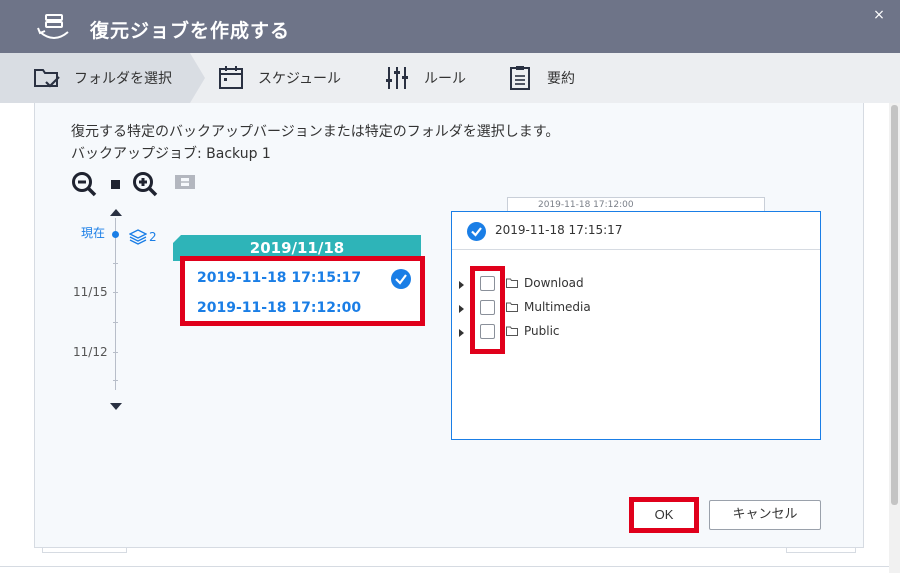  I want to click on restore-icon, so click(53, 26).